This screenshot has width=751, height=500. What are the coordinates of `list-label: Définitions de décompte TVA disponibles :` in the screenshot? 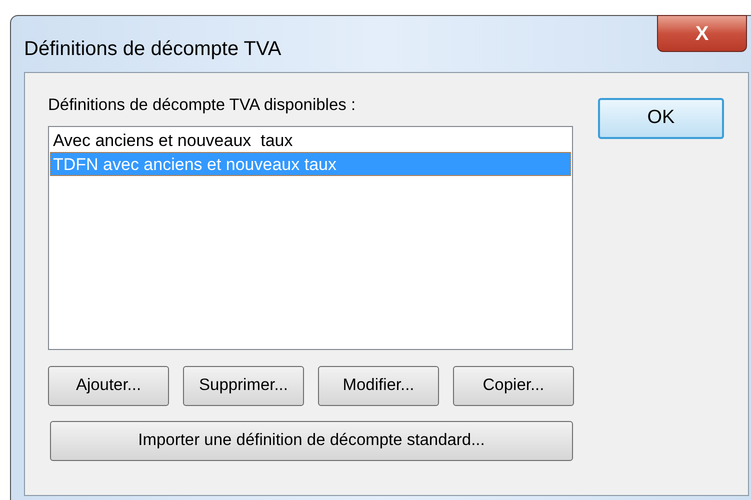 It's located at (202, 105).